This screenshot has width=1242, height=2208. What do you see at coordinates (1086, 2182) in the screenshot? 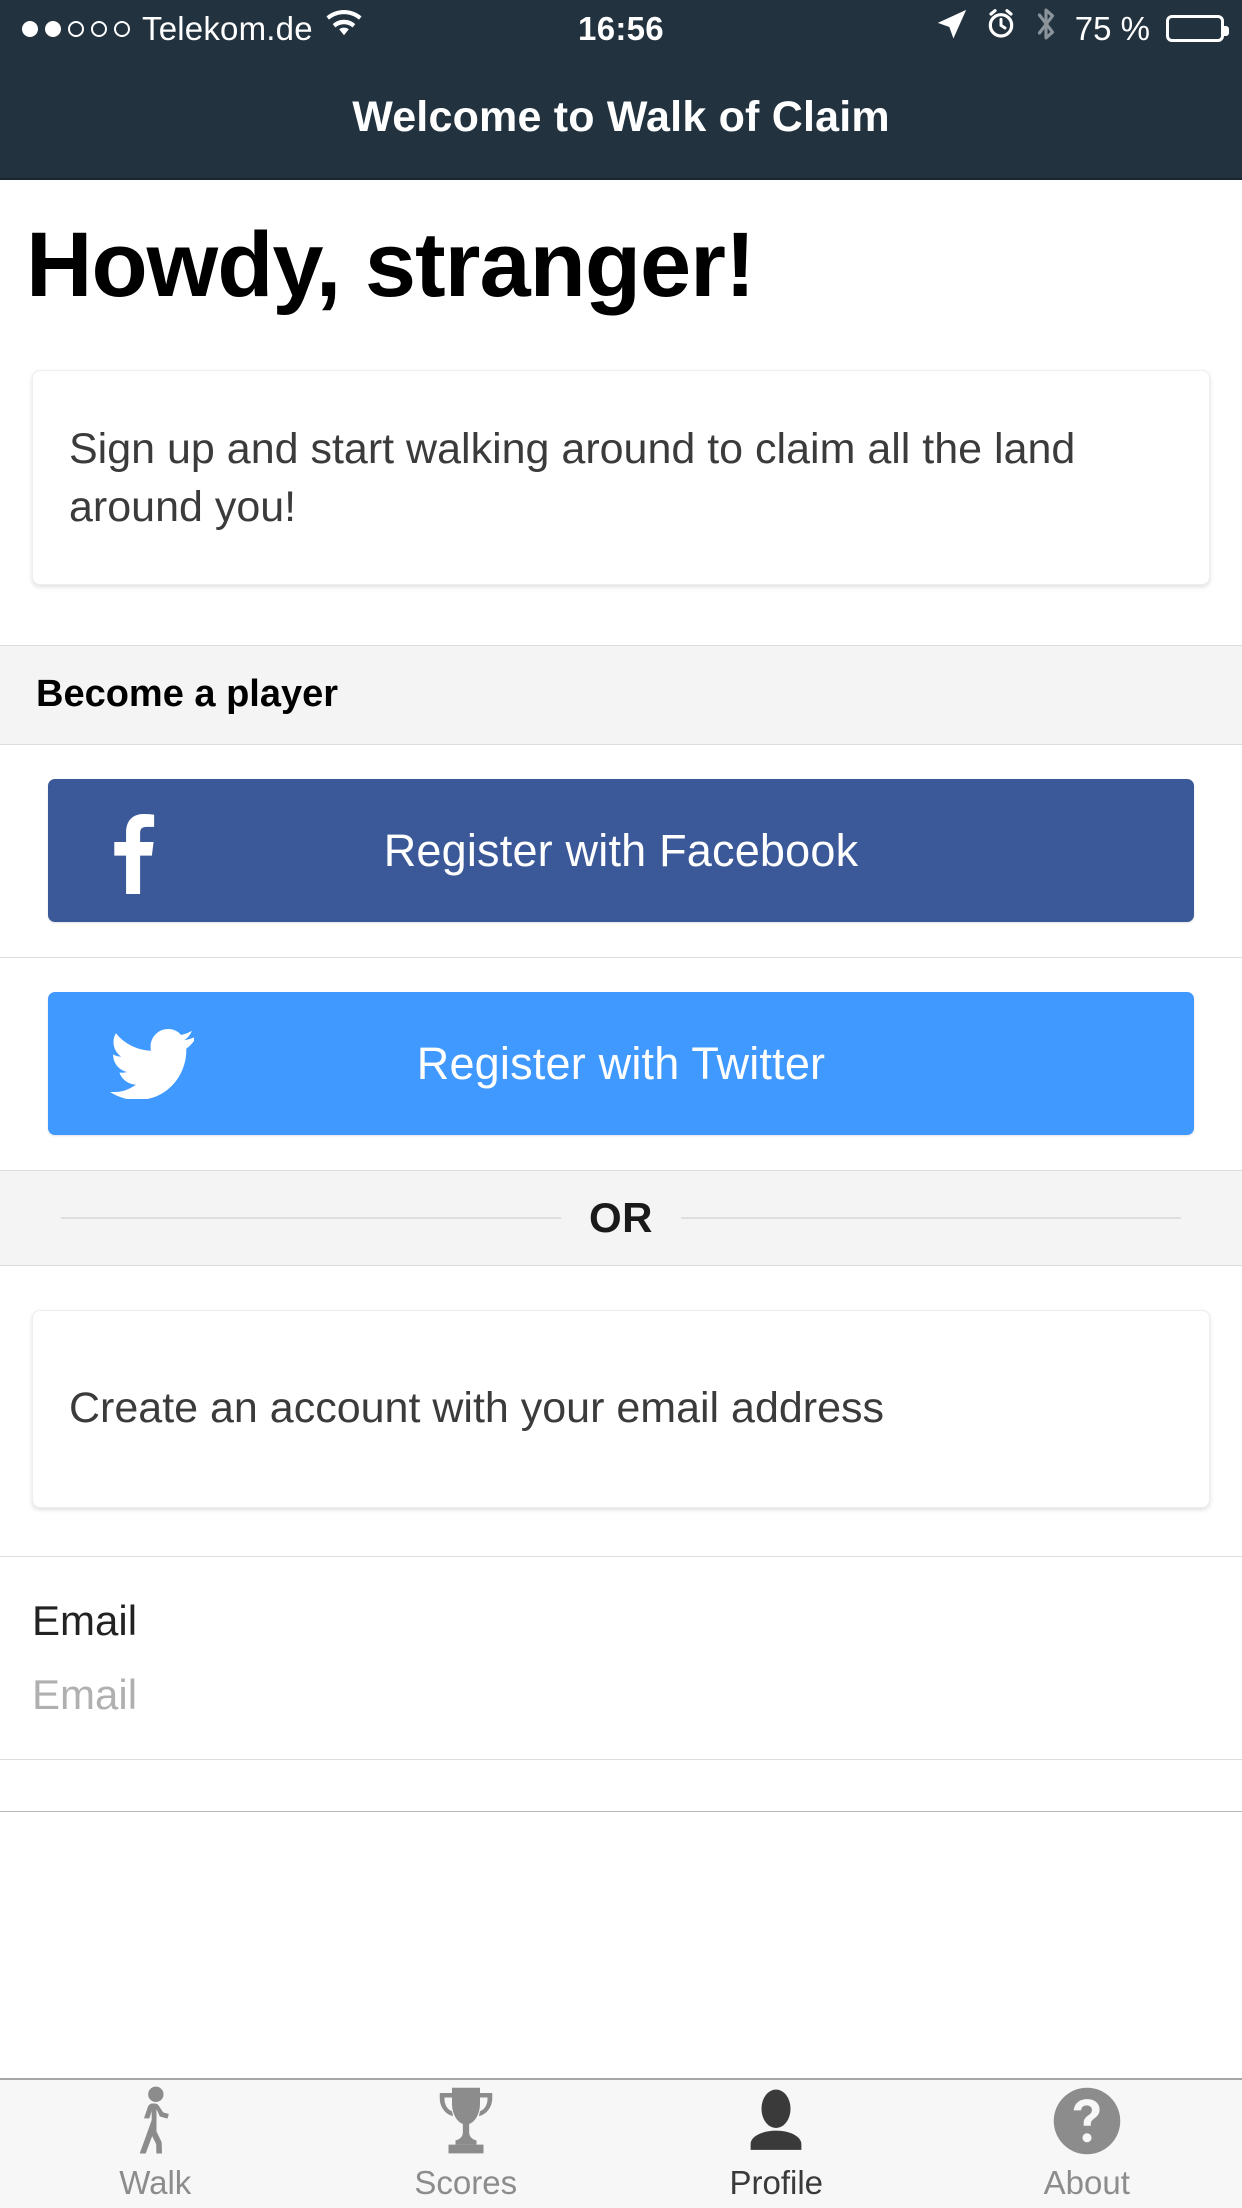
I see `tab-about-label: About` at bounding box center [1086, 2182].